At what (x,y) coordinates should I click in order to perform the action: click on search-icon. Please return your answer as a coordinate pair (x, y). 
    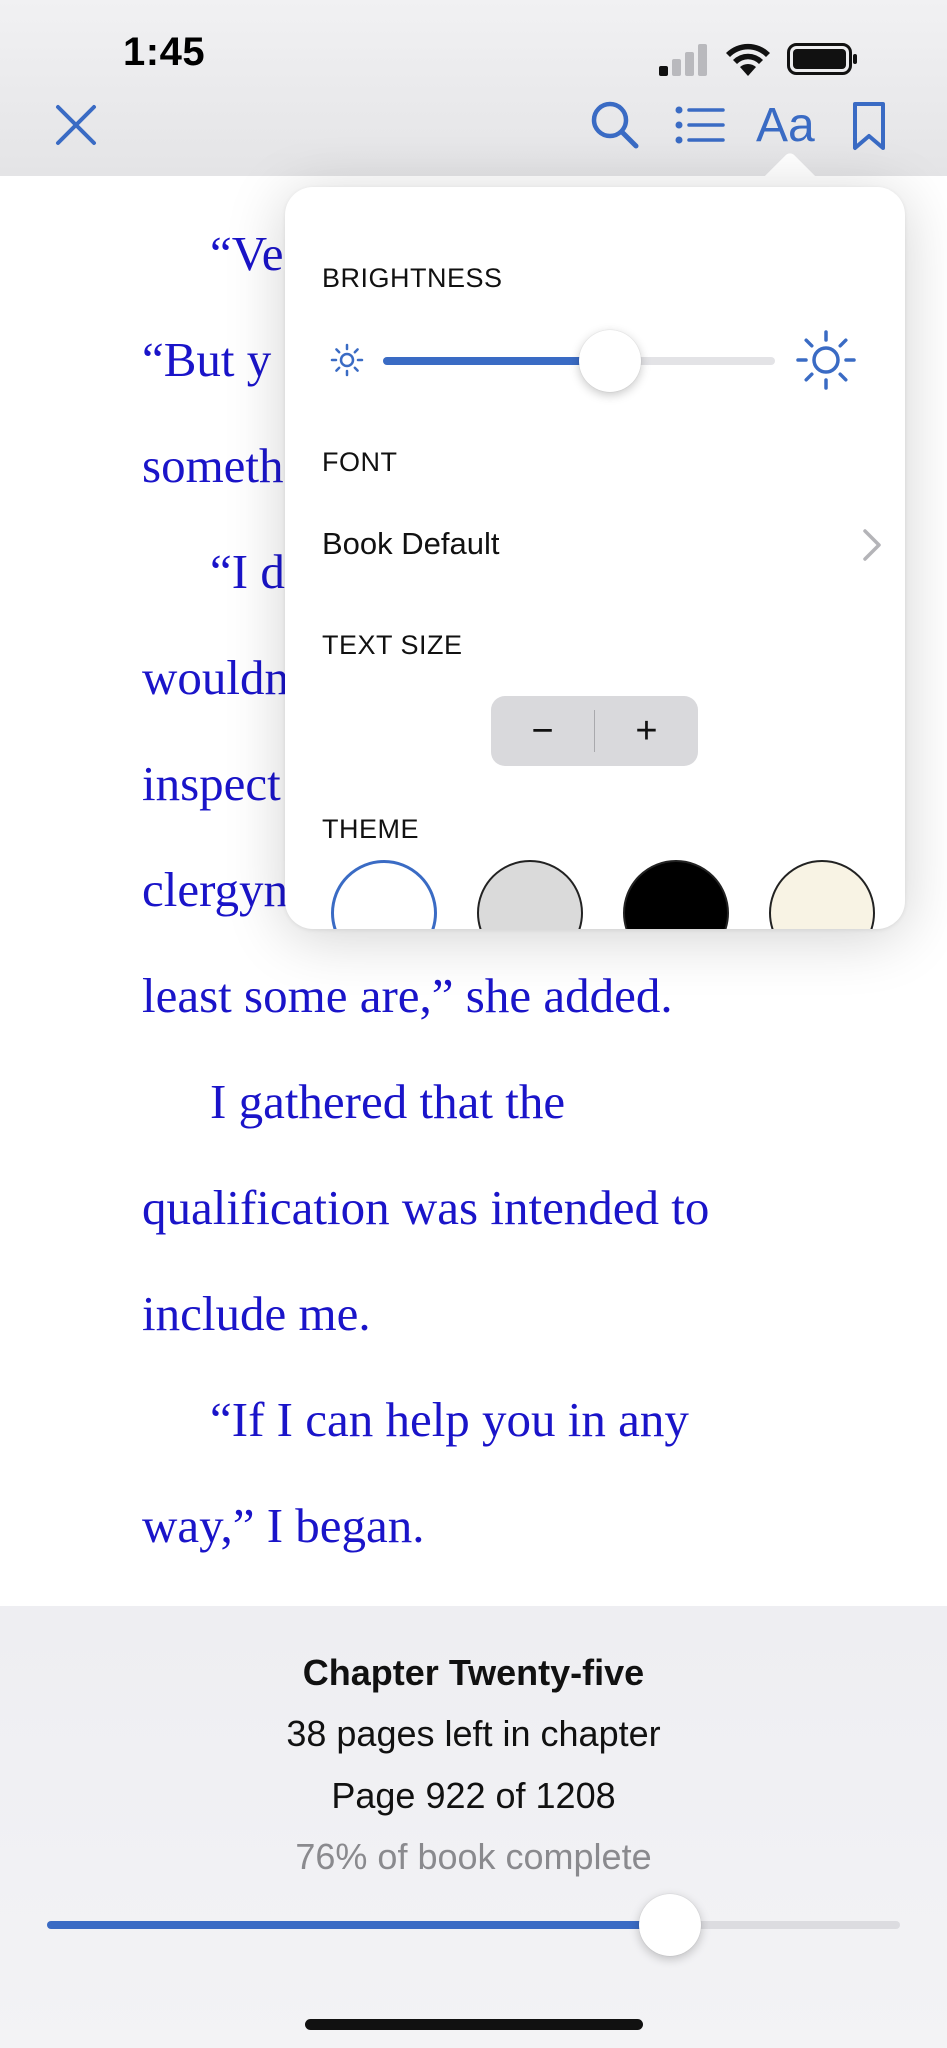
    Looking at the image, I should click on (615, 125).